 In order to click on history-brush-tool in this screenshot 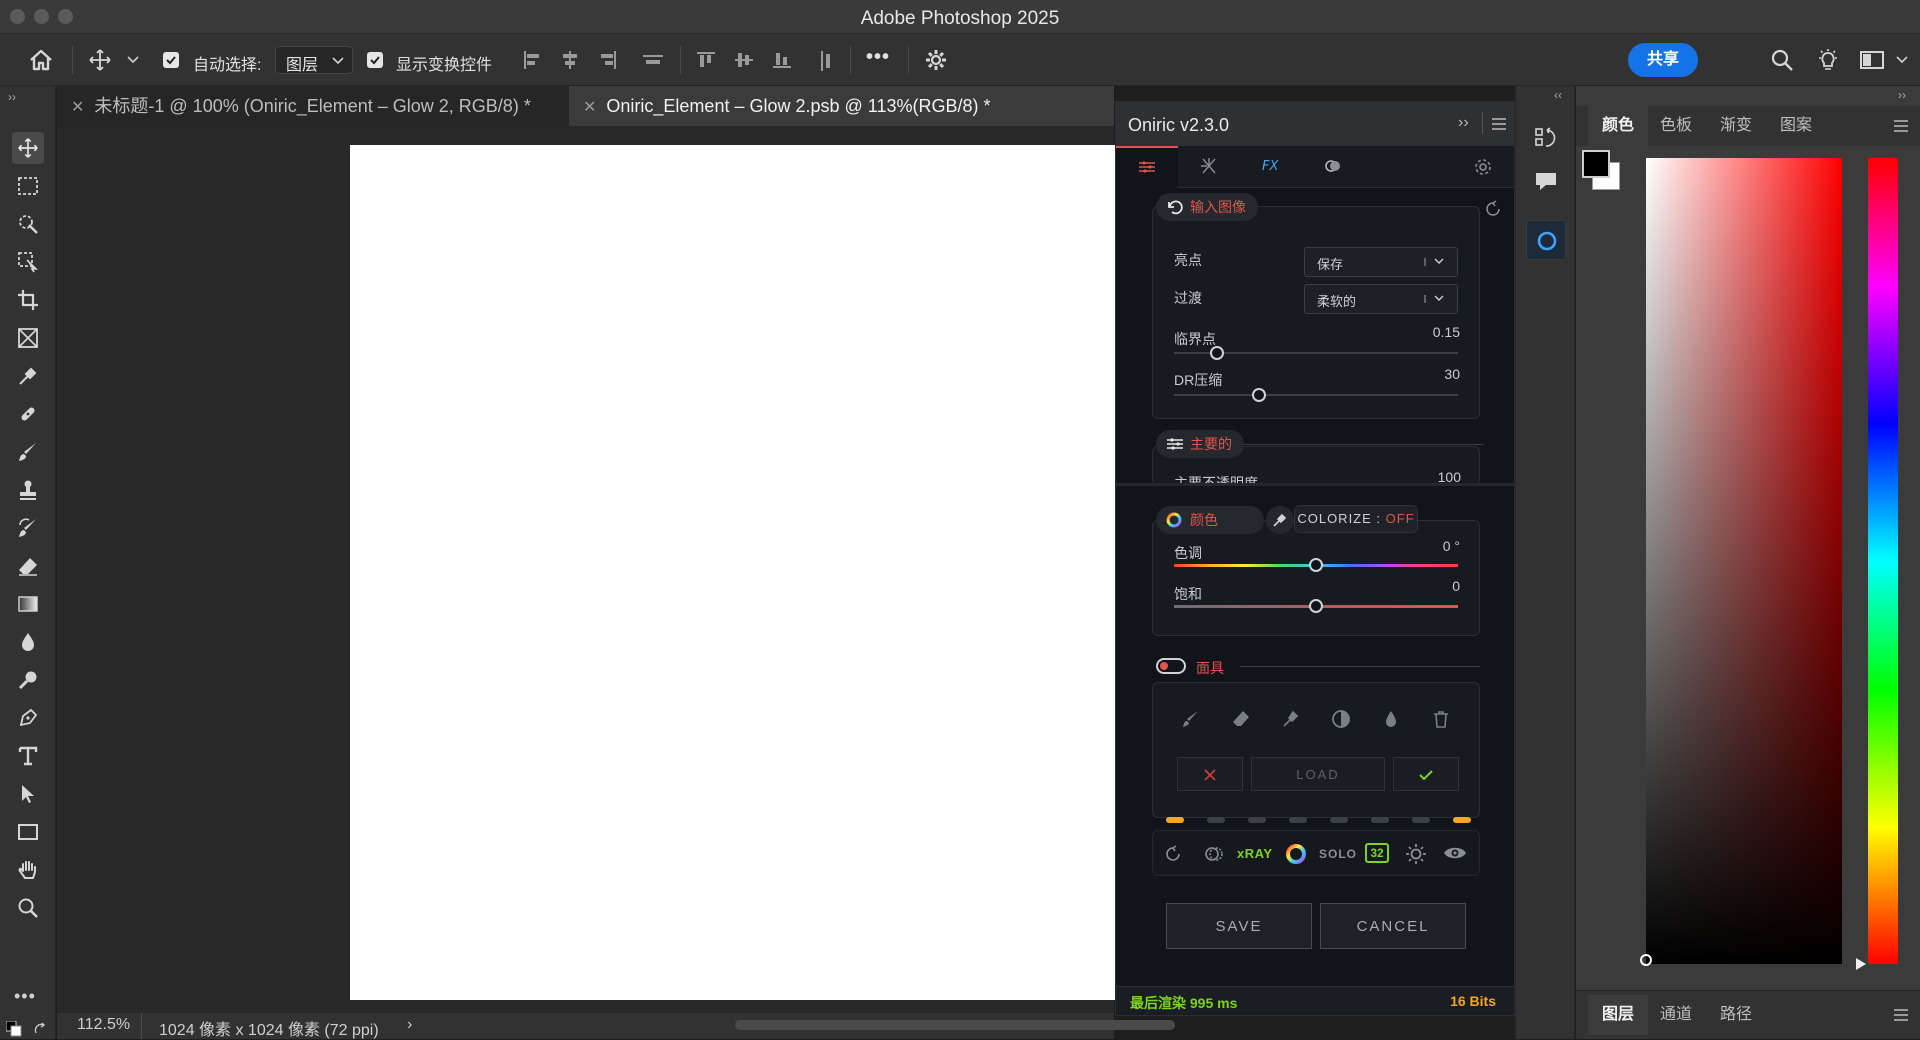, I will do `click(28, 528)`.